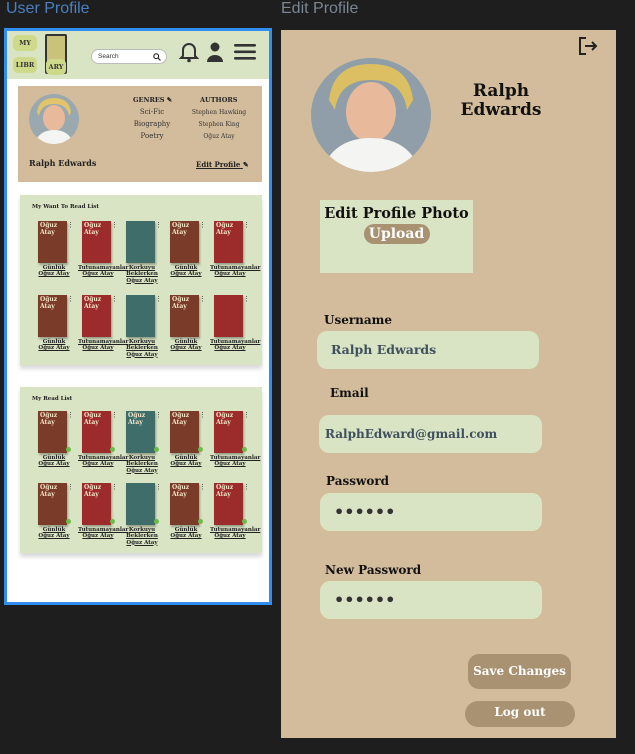 The height and width of the screenshot is (754, 635). I want to click on book-card: Oğuz Atay ⋮ Korkuyu Beklerken Oğuz Atay, so click(142, 442).